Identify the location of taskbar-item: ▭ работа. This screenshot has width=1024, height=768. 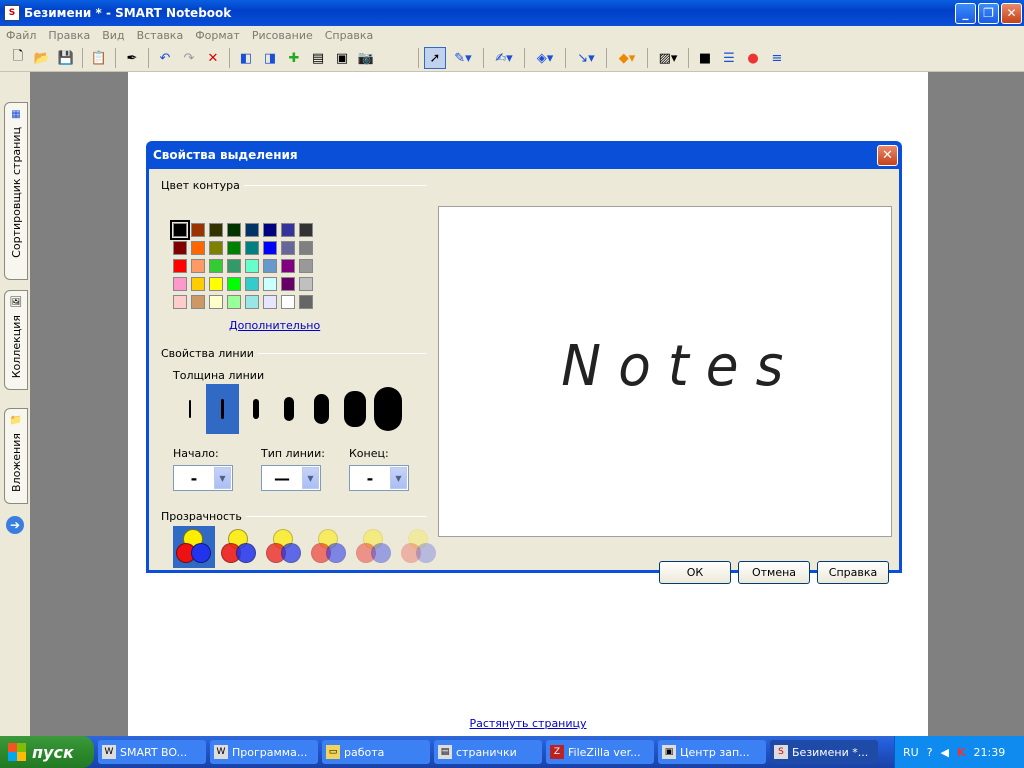
(376, 752).